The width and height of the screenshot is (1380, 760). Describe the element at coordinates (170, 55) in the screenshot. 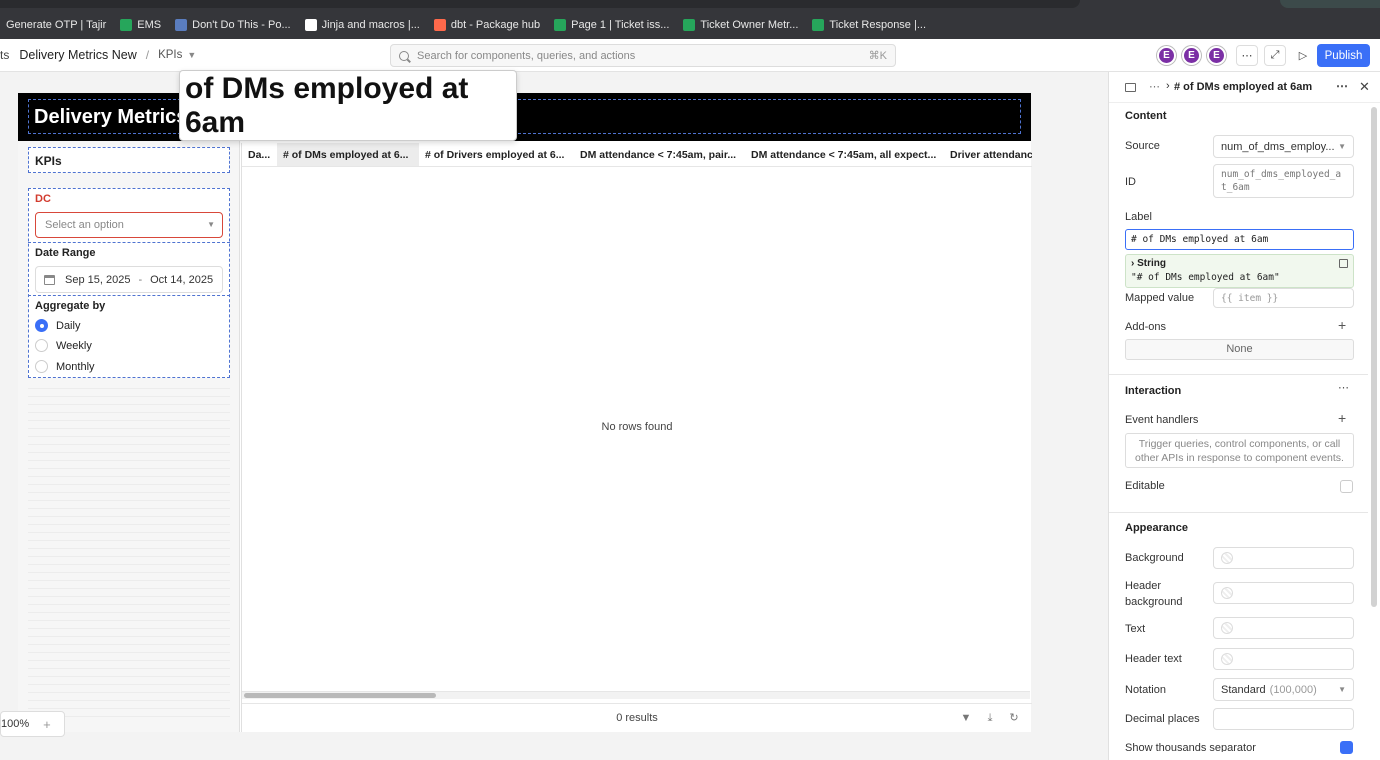

I see `page-name: KPIs` at that location.